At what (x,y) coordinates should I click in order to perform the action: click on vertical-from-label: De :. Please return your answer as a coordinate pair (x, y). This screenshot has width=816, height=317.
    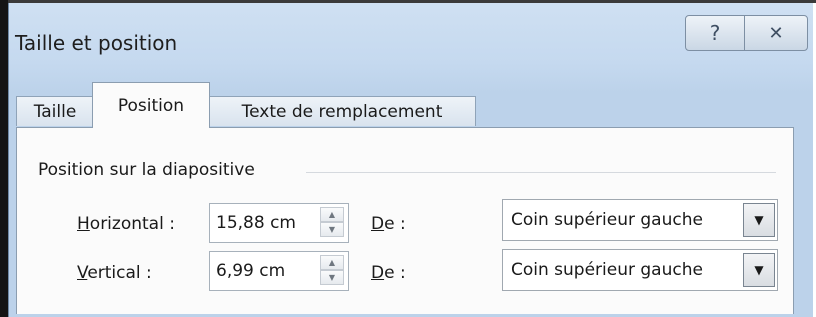
    Looking at the image, I should click on (388, 273).